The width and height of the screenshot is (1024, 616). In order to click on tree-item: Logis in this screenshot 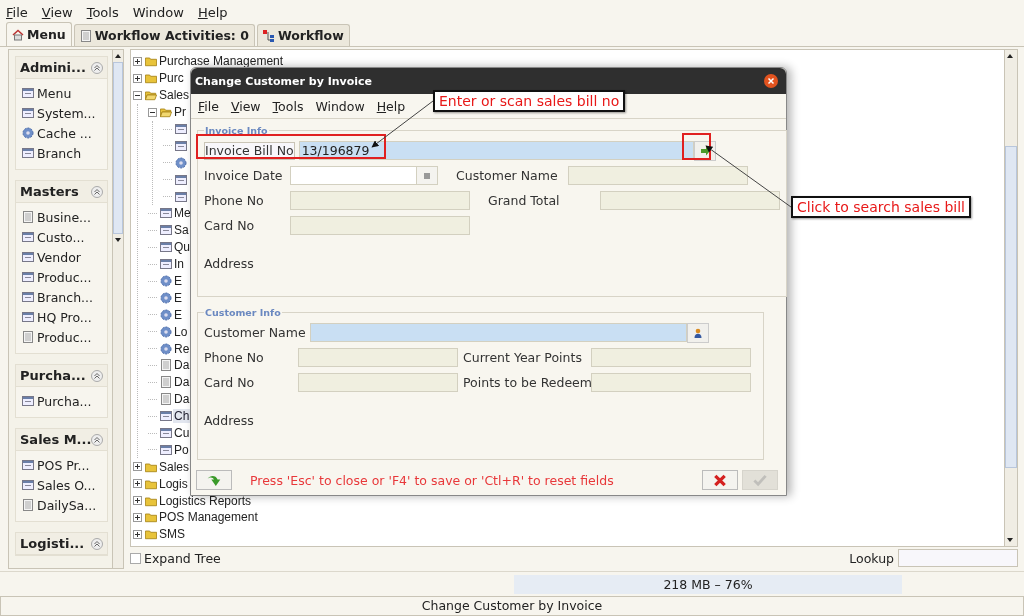, I will do `click(173, 483)`.